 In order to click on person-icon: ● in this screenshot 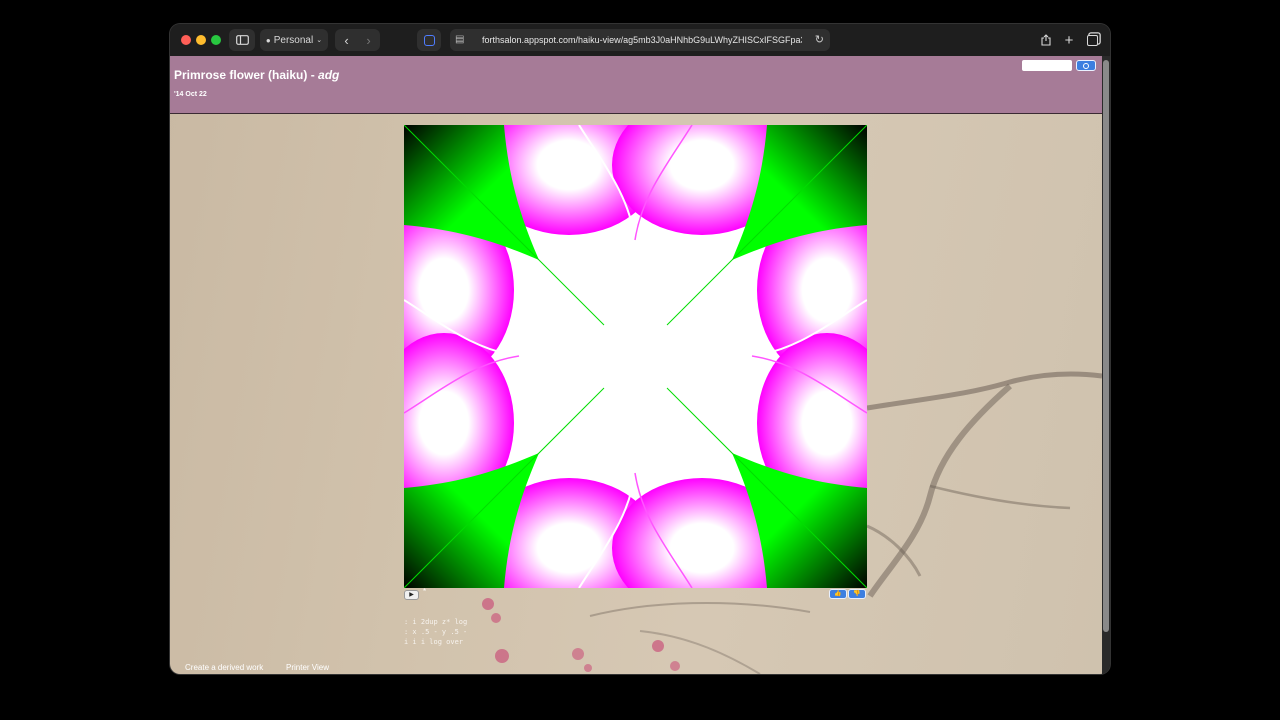, I will do `click(268, 40)`.